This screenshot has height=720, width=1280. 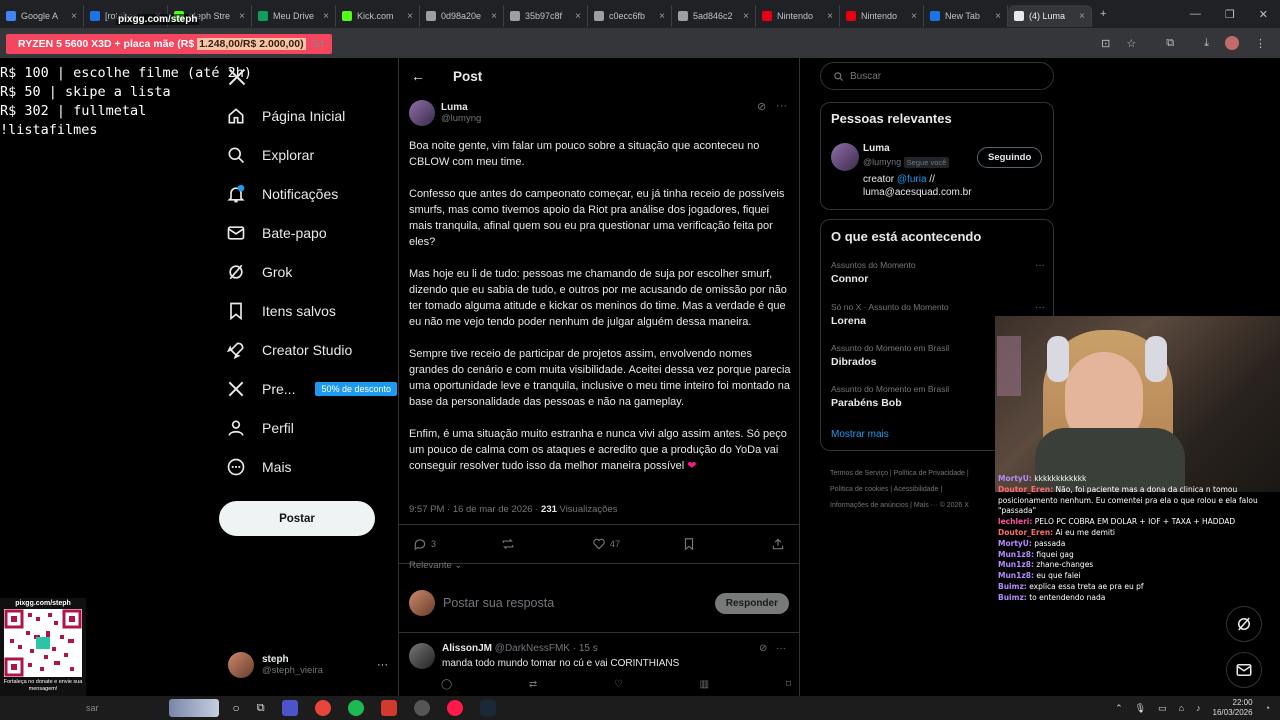 I want to click on notification-icon: ◔, so click(x=1267, y=708).